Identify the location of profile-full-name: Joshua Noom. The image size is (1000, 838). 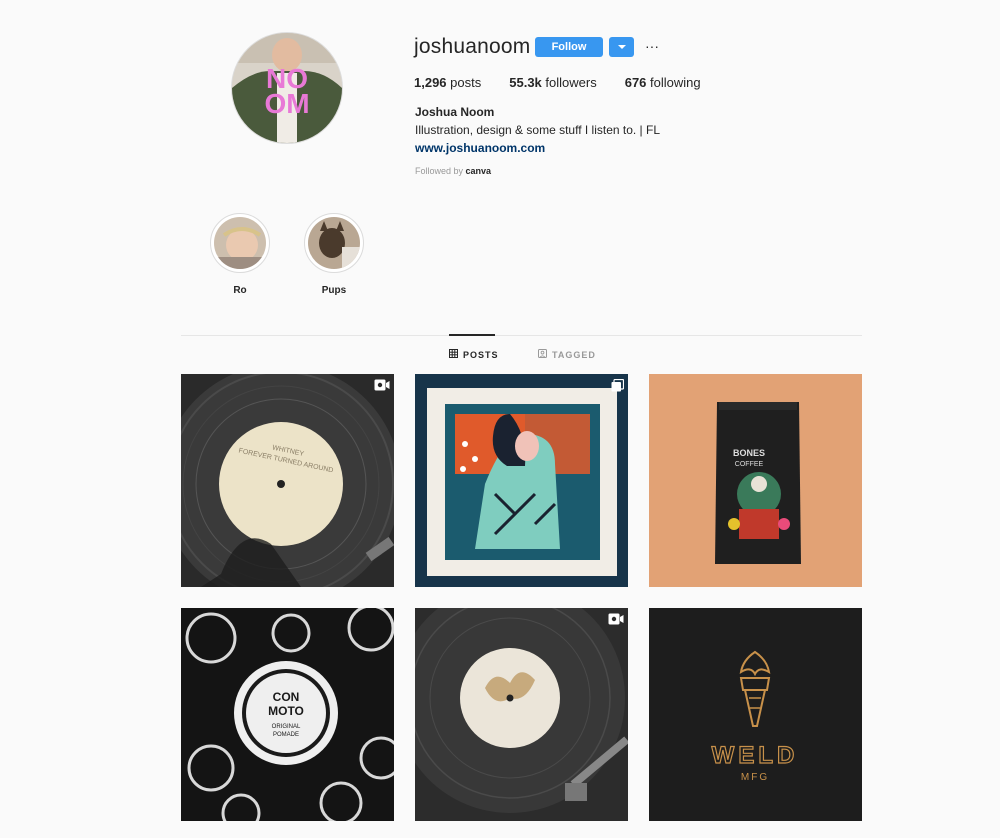
(455, 112).